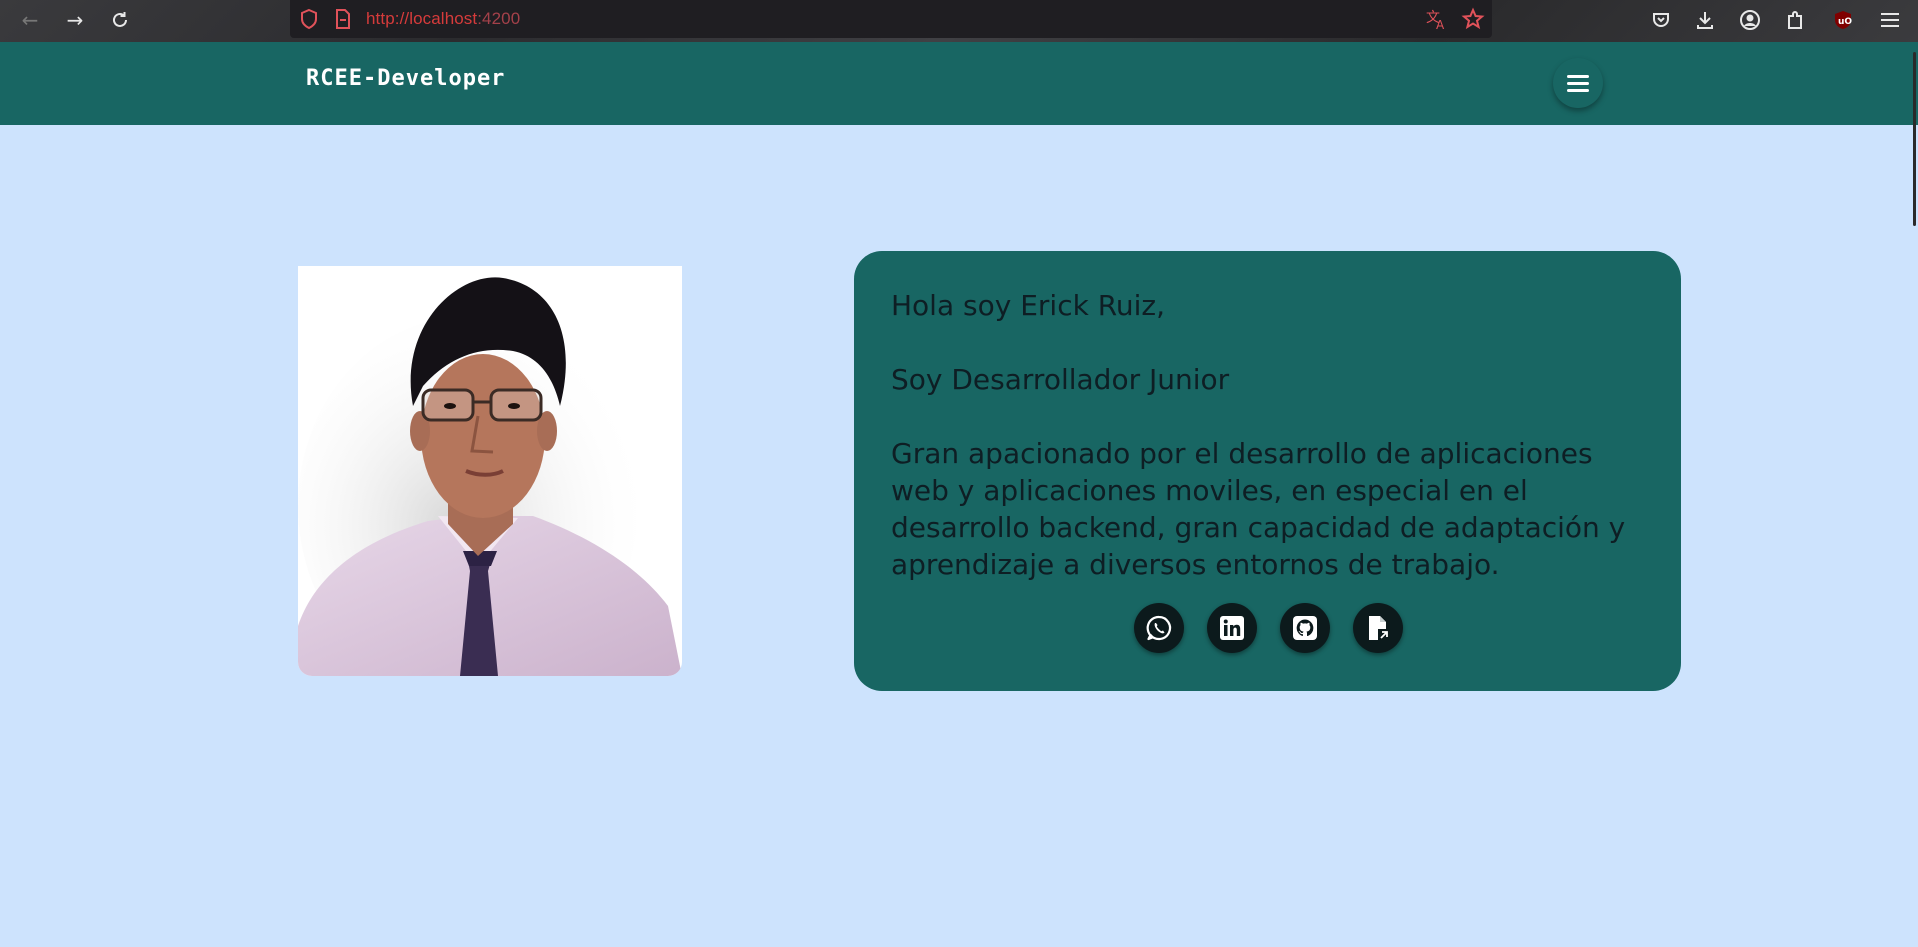 The height and width of the screenshot is (947, 1918). I want to click on whatsapp-button, so click(1159, 628).